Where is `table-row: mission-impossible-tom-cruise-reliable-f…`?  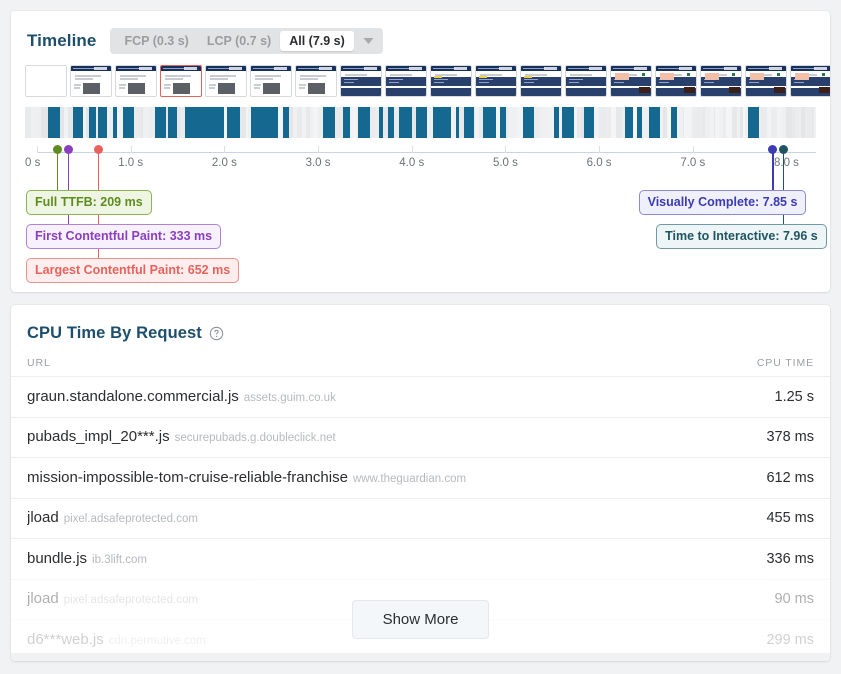 table-row: mission-impossible-tom-cruise-reliable-f… is located at coordinates (420, 477).